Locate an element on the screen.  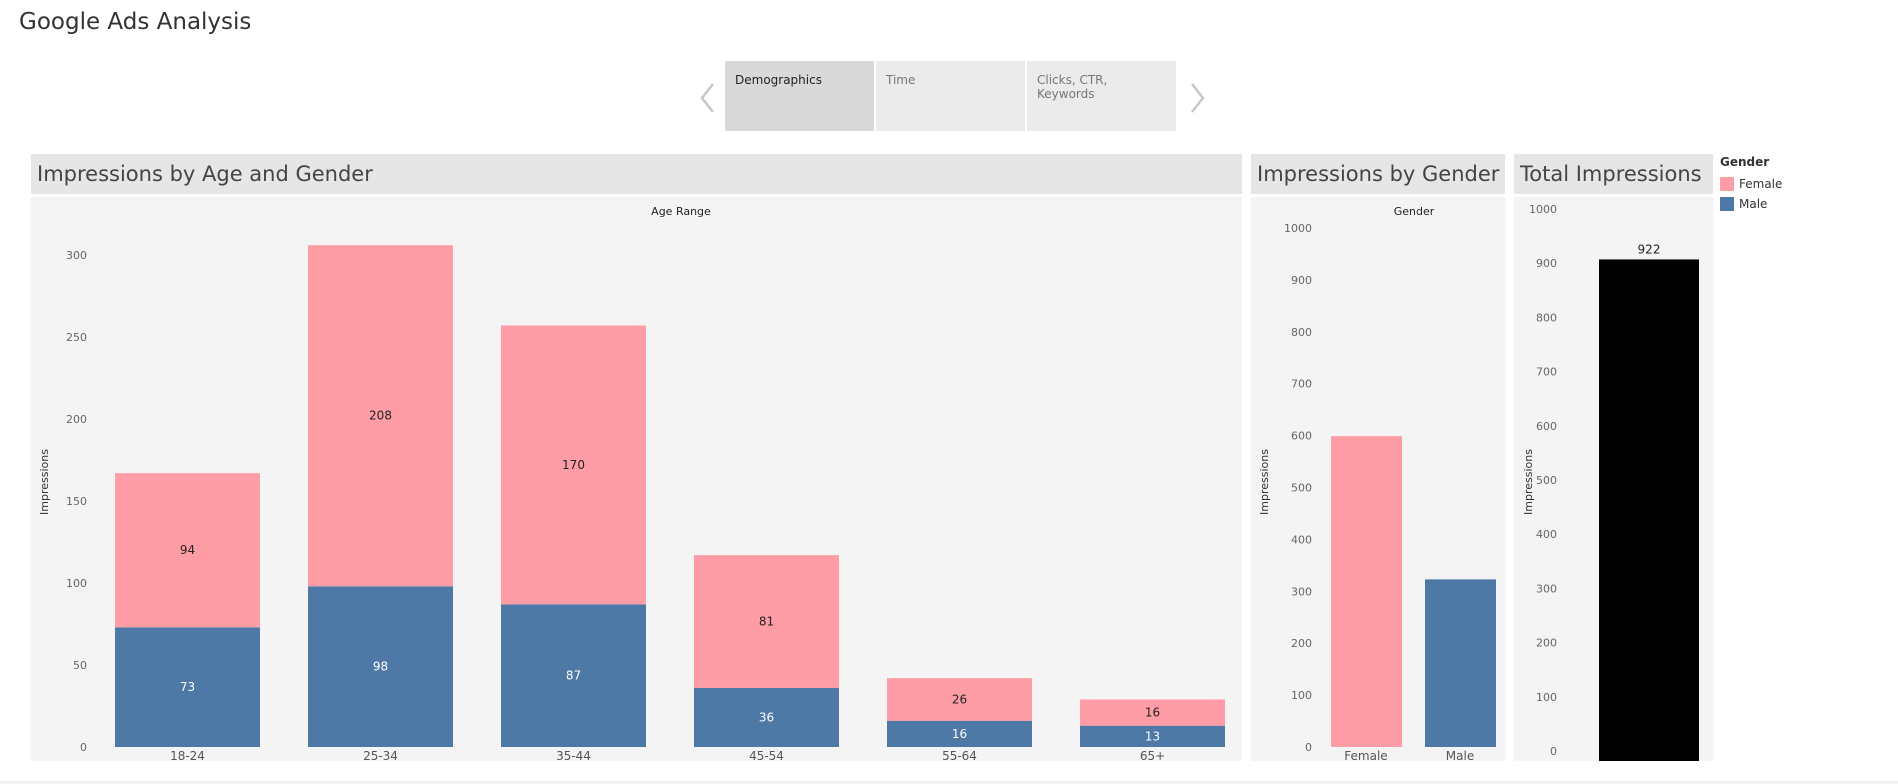
legend-item-female: Female is located at coordinates (1751, 184).